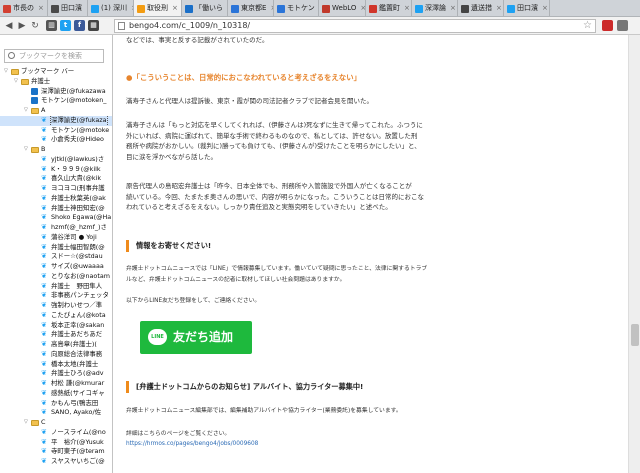 The height and width of the screenshot is (473, 640). Describe the element at coordinates (587, 26) in the screenshot. I see `star-icon: ☆` at that location.